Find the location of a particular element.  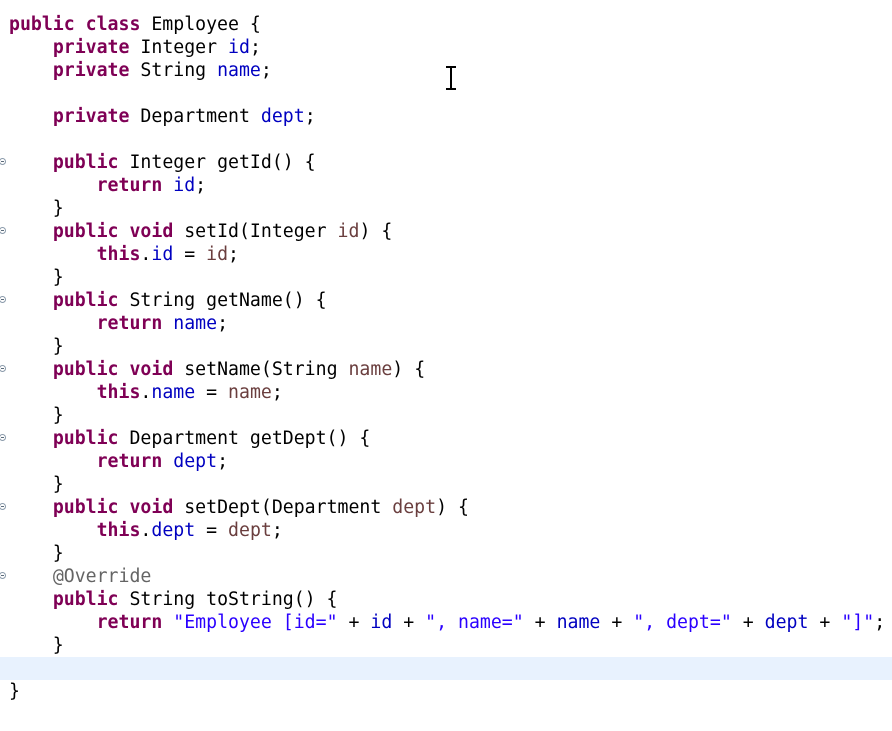

field-token: id is located at coordinates (184, 185).